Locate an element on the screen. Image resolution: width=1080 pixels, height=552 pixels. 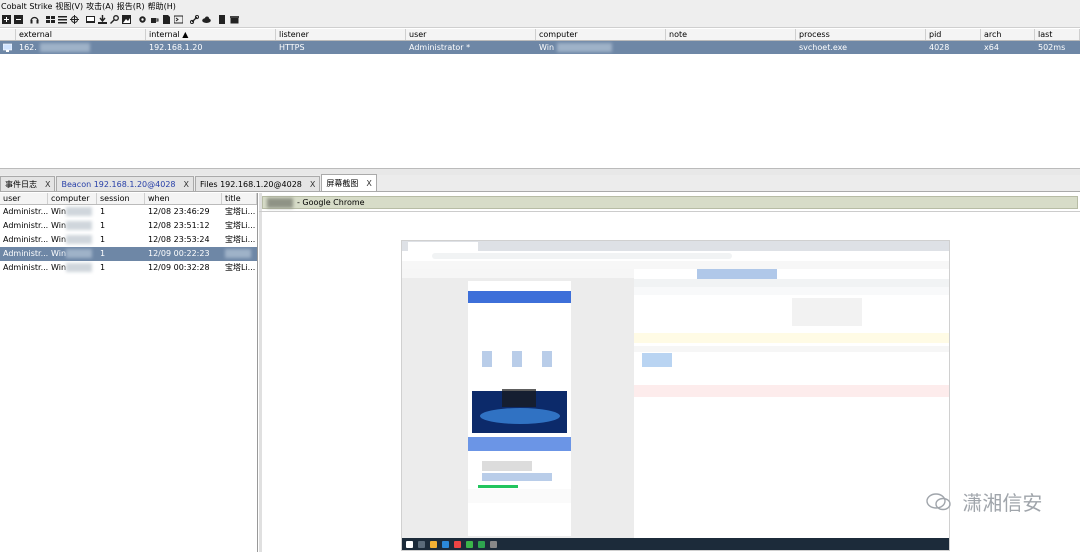
file-icon is located at coordinates (166, 19).